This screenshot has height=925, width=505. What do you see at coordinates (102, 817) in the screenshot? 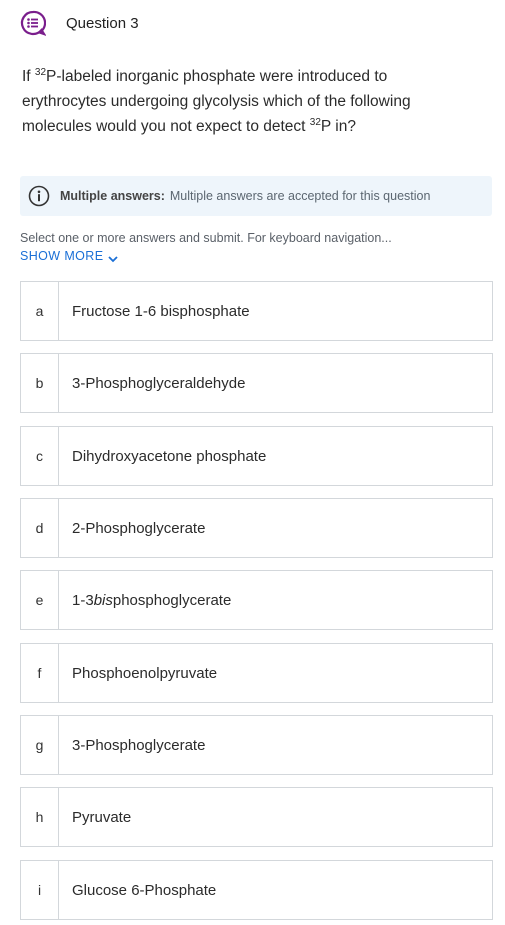
I see `option-text: Pyruvate` at bounding box center [102, 817].